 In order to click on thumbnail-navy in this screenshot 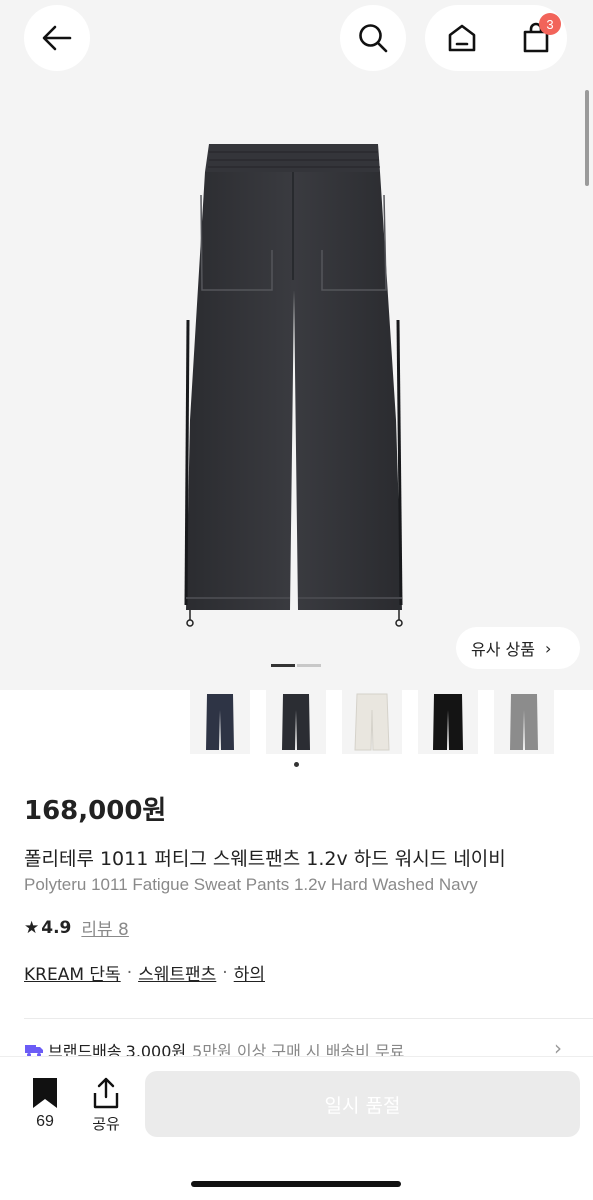, I will do `click(220, 722)`.